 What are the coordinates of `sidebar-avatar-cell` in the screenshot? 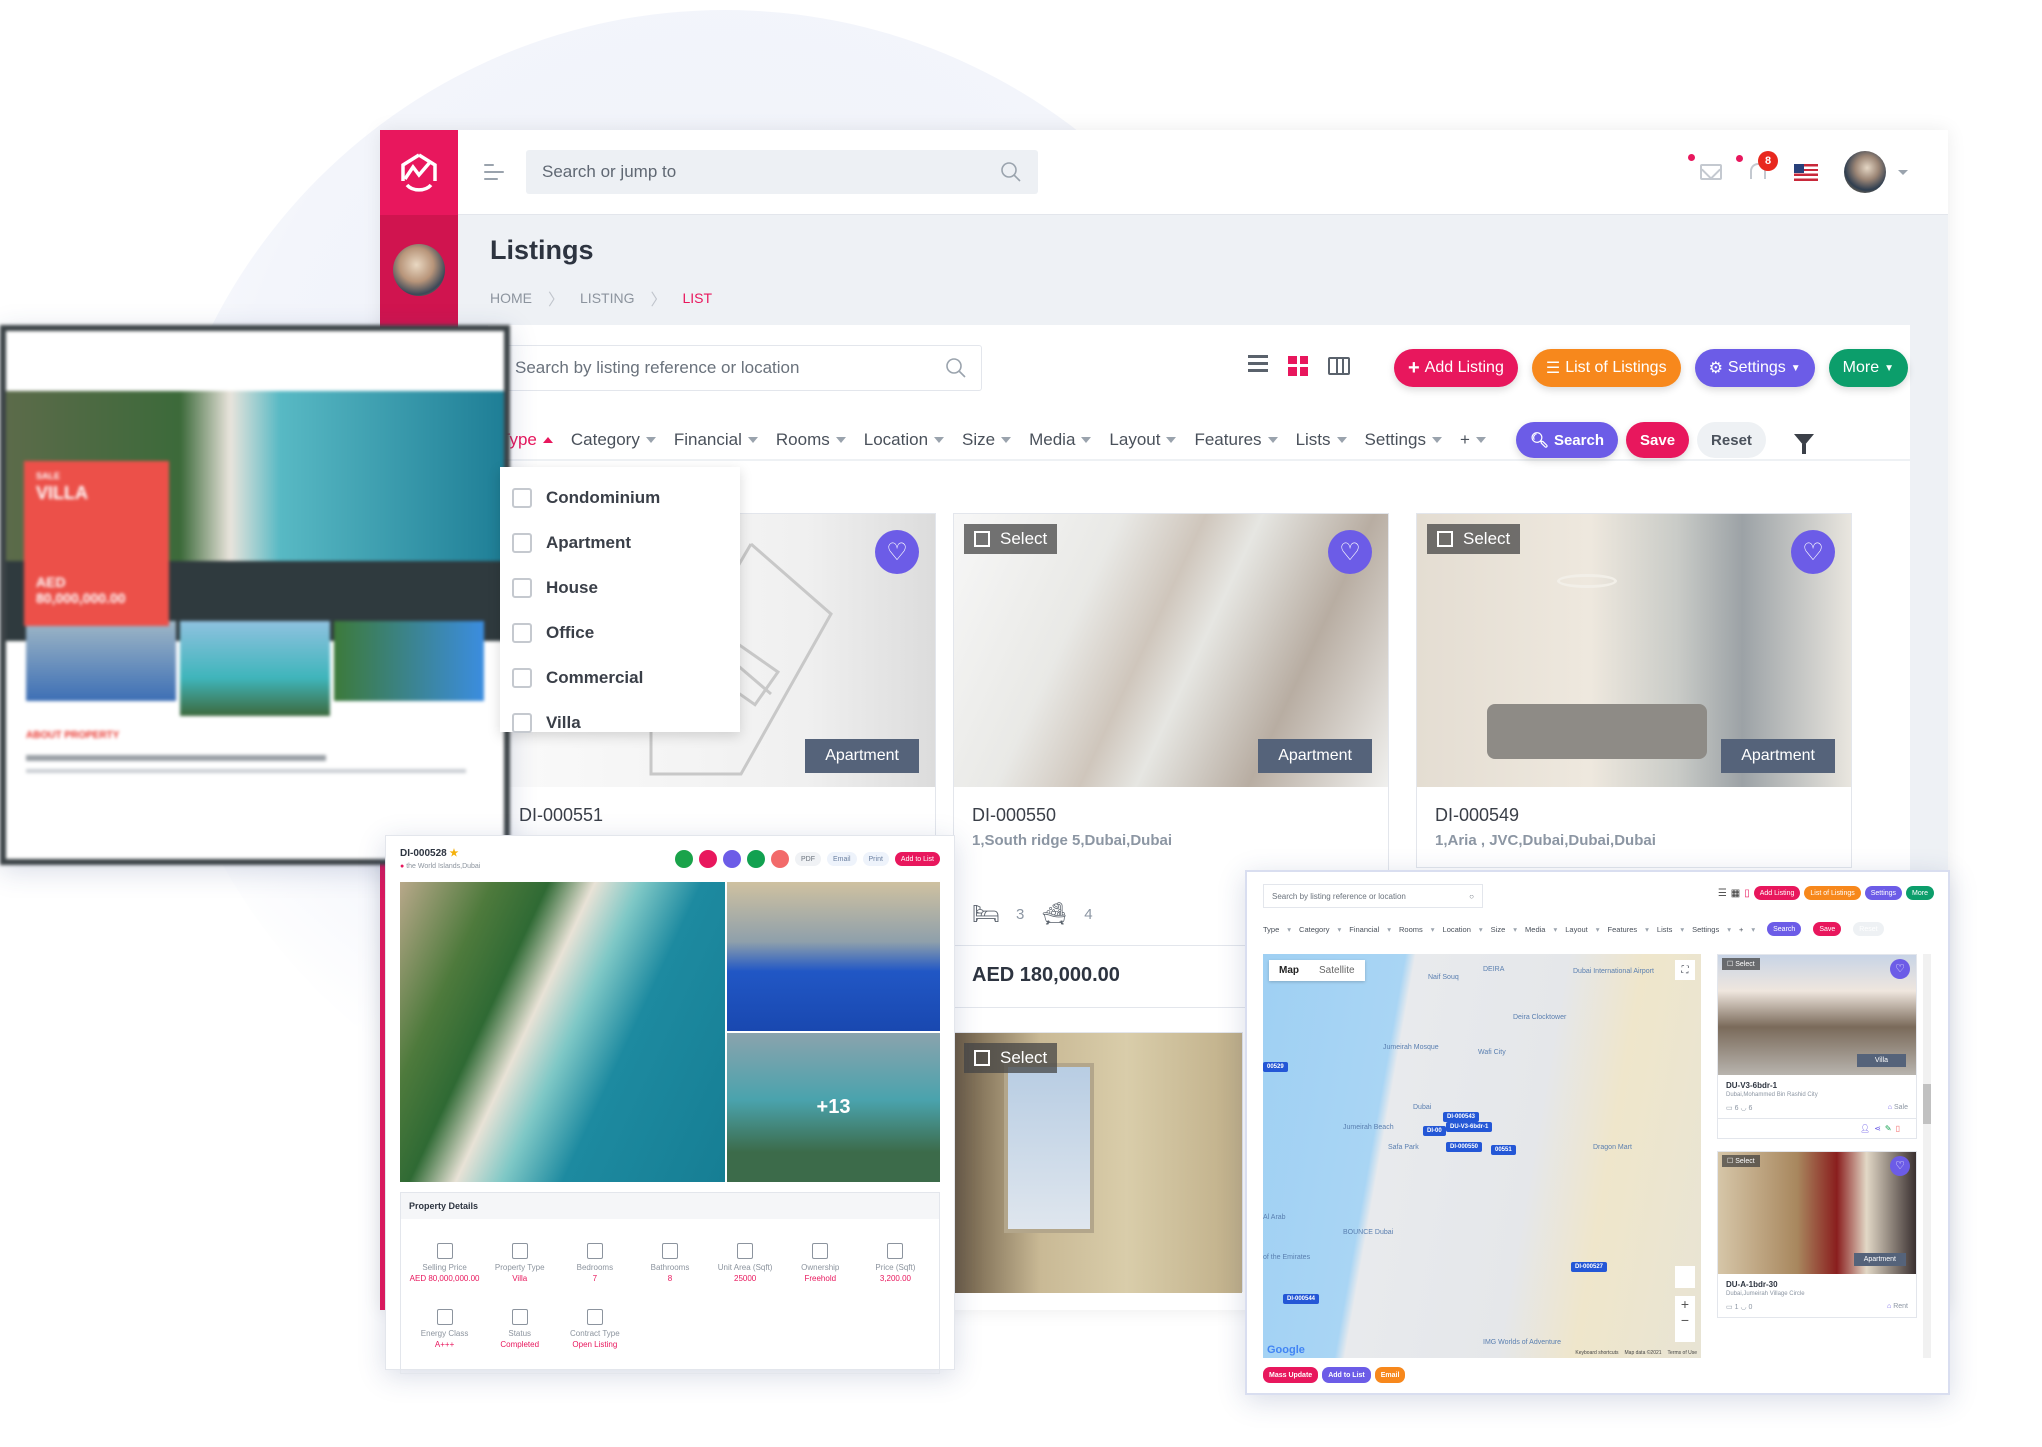 It's located at (419, 270).